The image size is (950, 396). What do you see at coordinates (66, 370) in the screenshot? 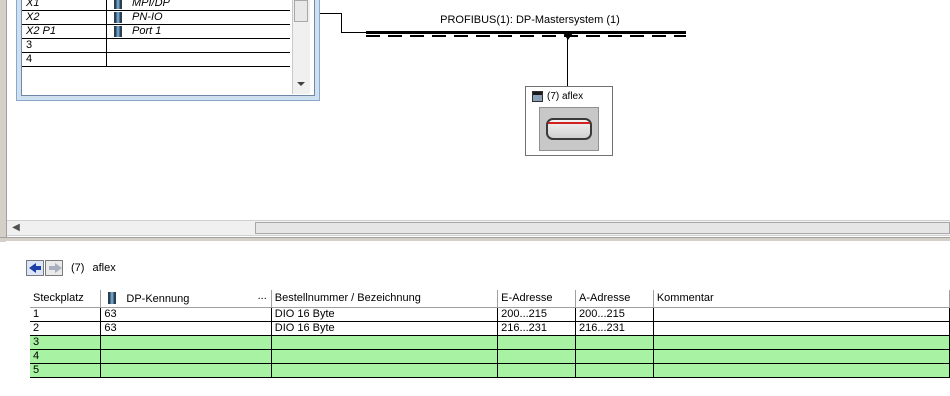
I see `cell-slot: 5` at bounding box center [66, 370].